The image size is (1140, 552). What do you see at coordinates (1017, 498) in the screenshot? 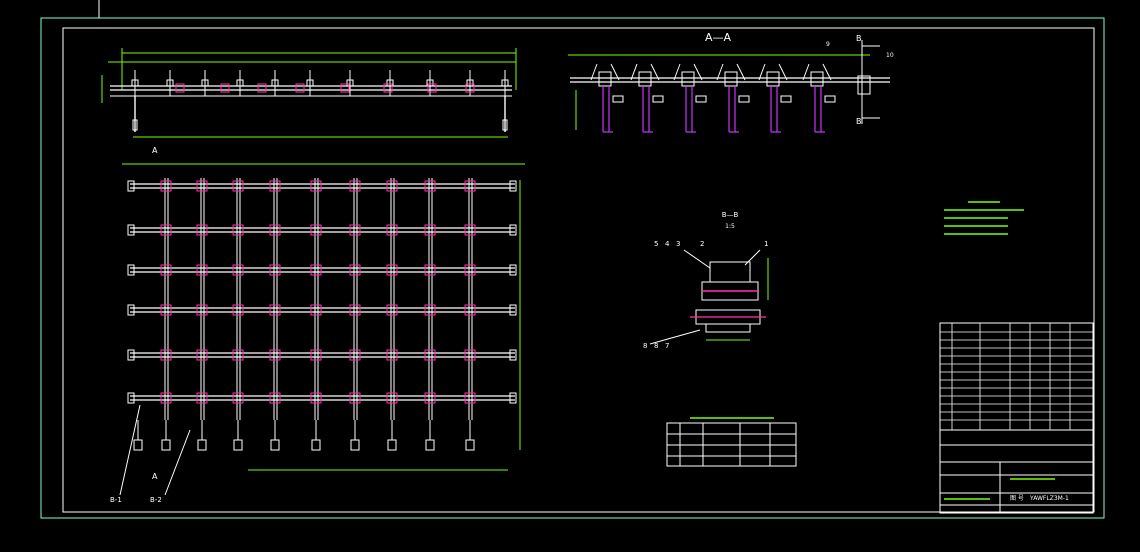
I see `drawing-number-label: 图 号` at bounding box center [1017, 498].